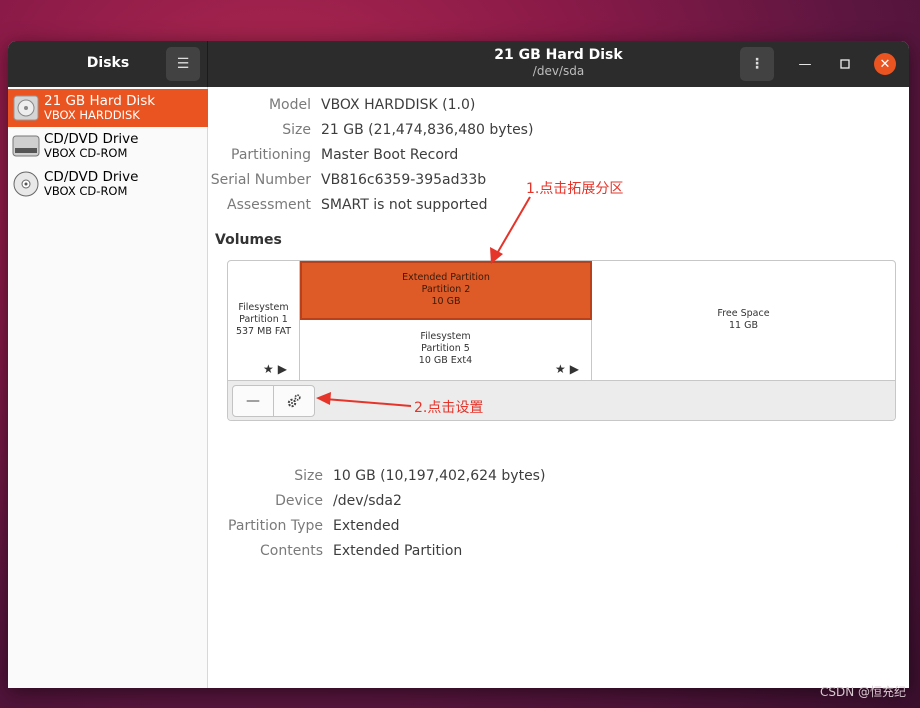 Image resolution: width=920 pixels, height=708 pixels. I want to click on titlebar: Disks ☰ 21 GB Hard Disk /dev/sda ⋮ — ✕, so click(458, 64).